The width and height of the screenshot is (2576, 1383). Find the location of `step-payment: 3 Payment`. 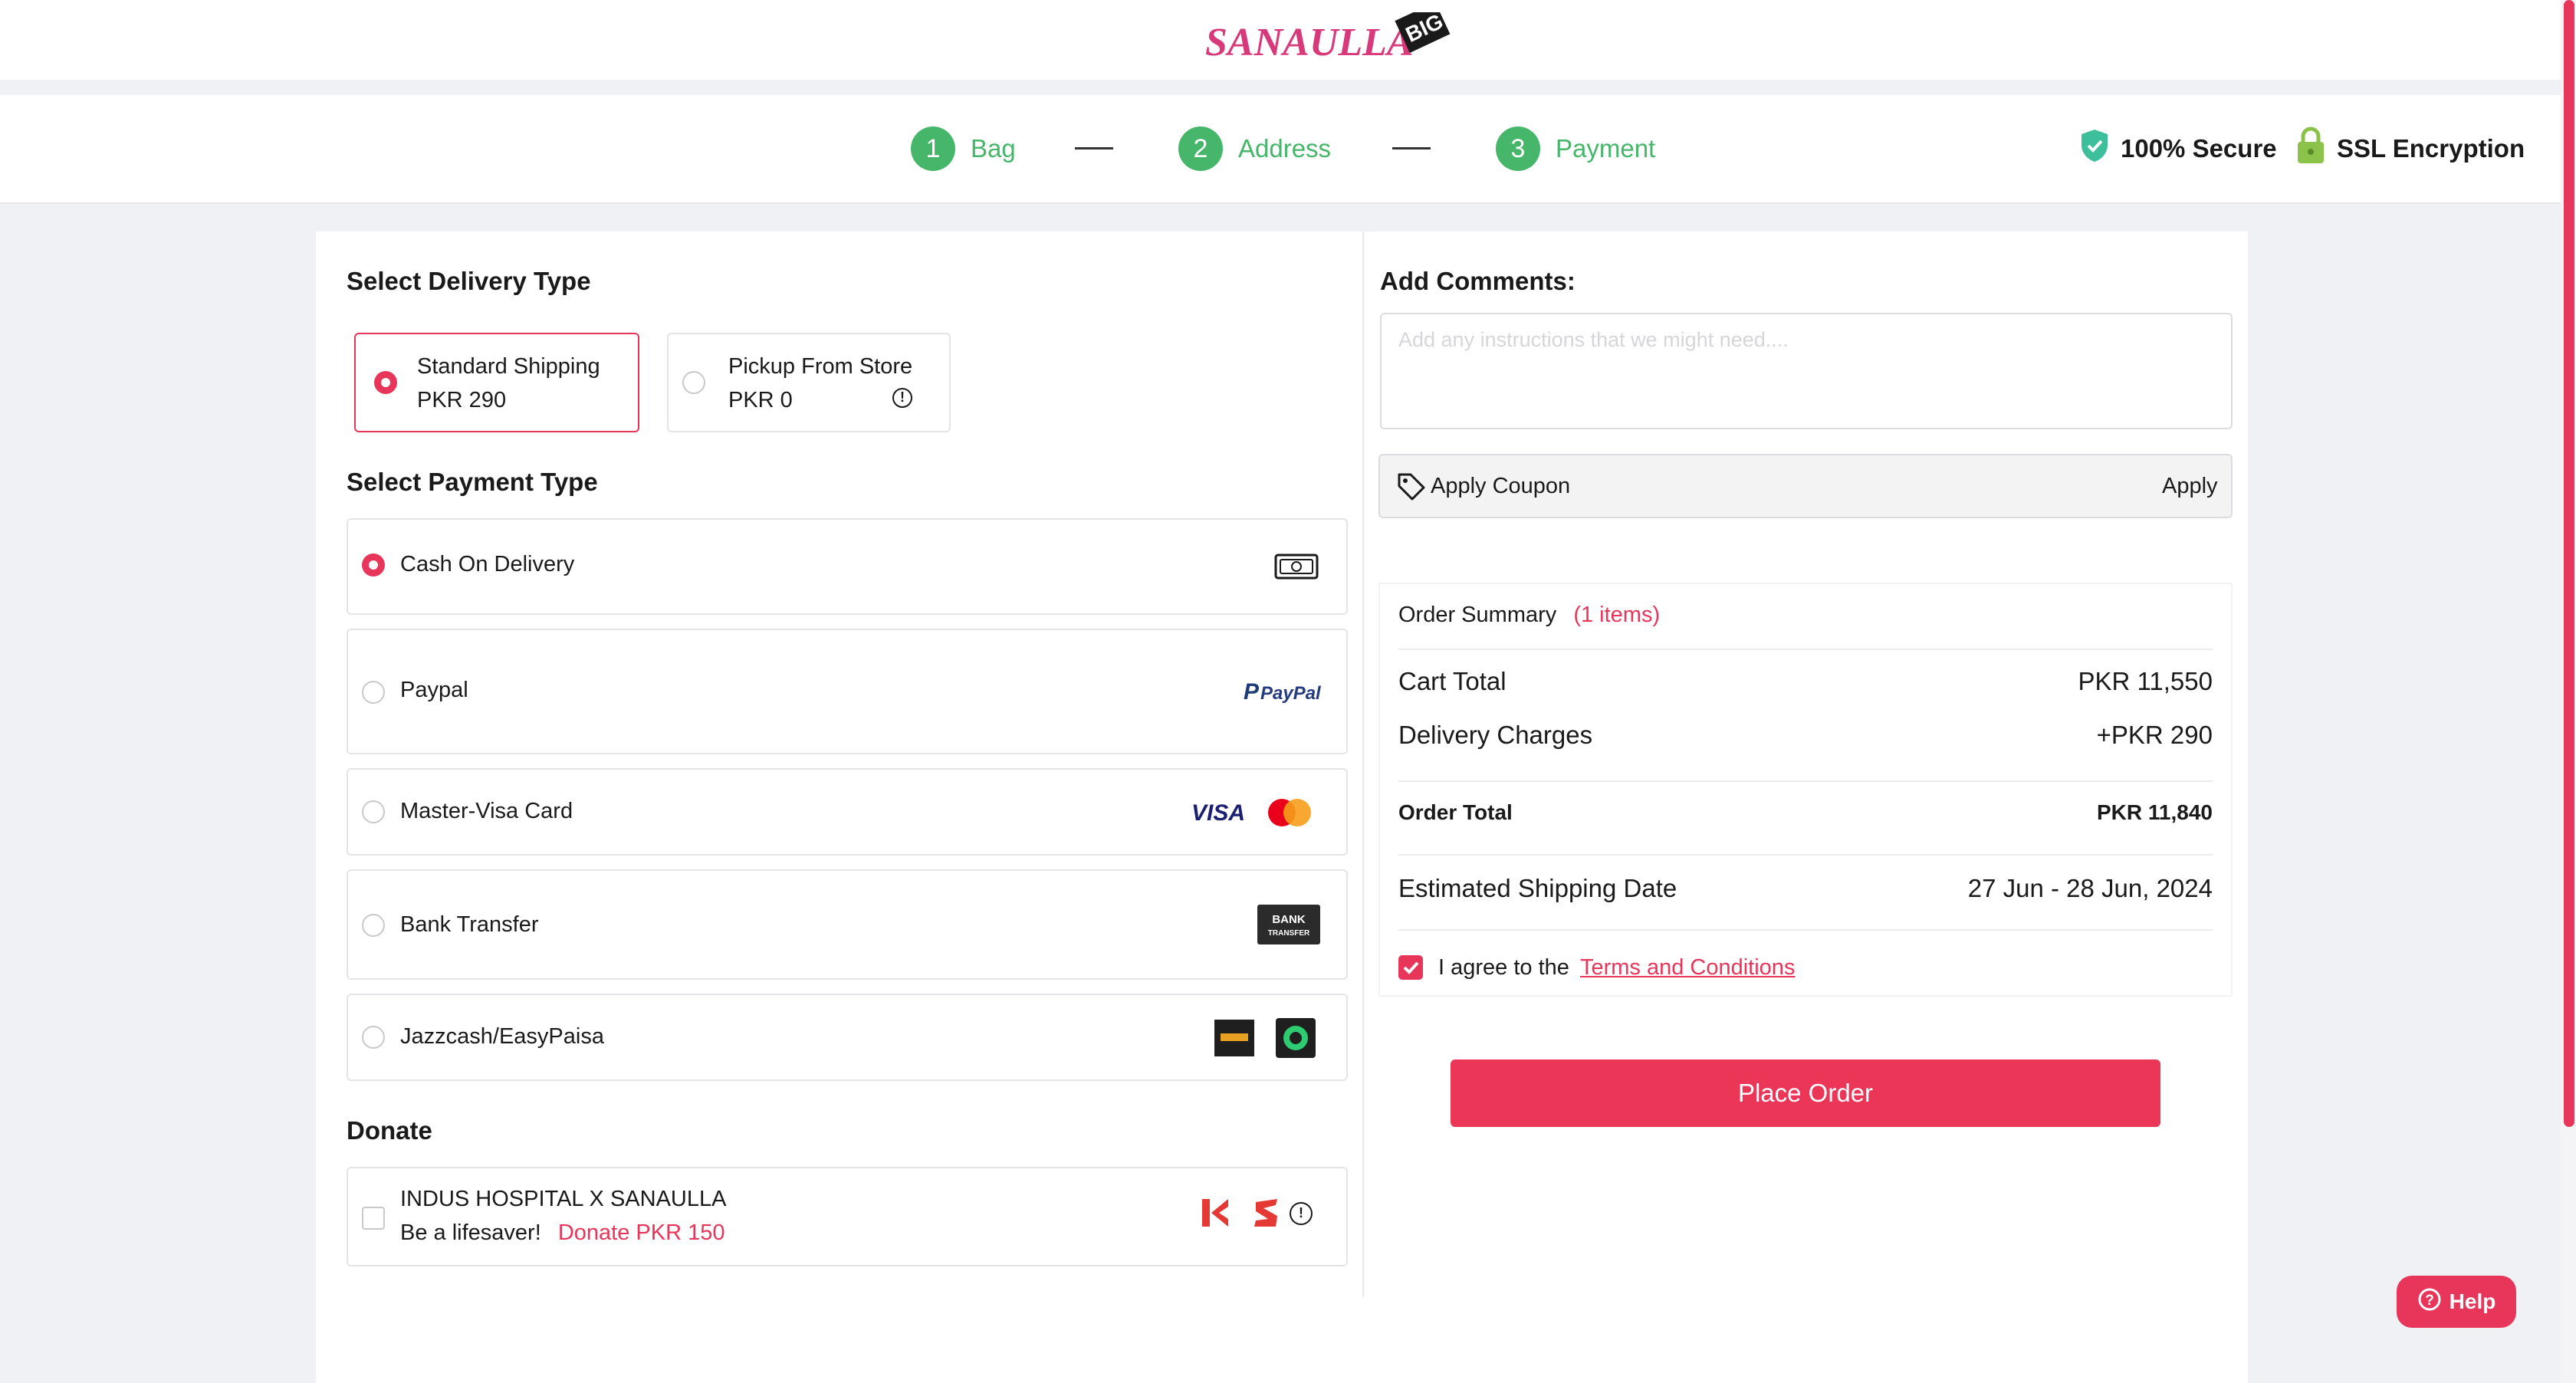

step-payment: 3 Payment is located at coordinates (1575, 149).